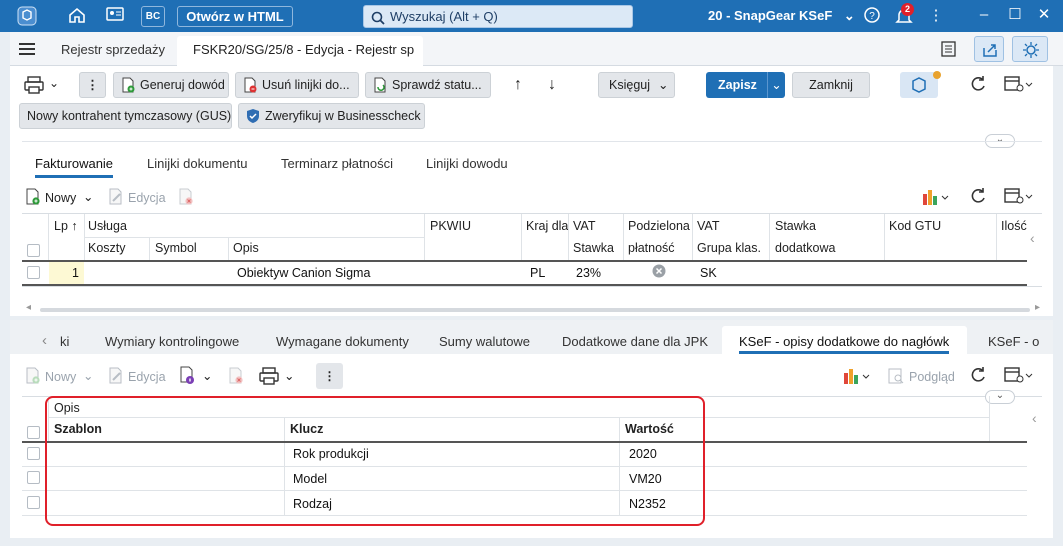 The image size is (1063, 546). What do you see at coordinates (795, 226) in the screenshot?
I see `col-stawka-dodatkowa: Stawka` at bounding box center [795, 226].